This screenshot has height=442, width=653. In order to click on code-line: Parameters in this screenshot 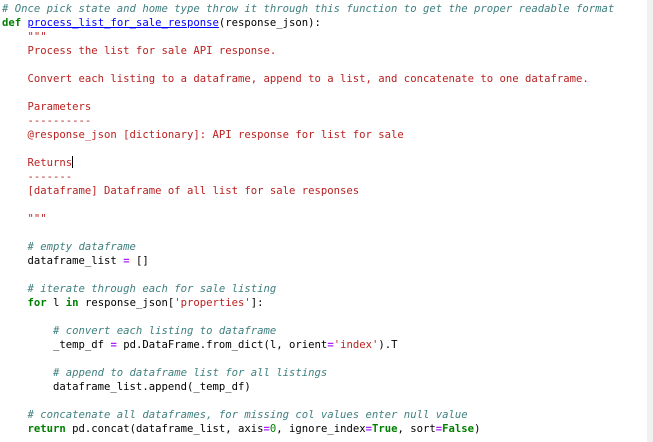, I will do `click(324, 107)`.